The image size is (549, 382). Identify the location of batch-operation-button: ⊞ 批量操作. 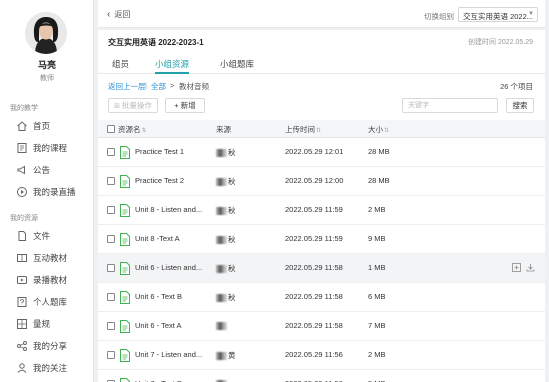
(133, 105).